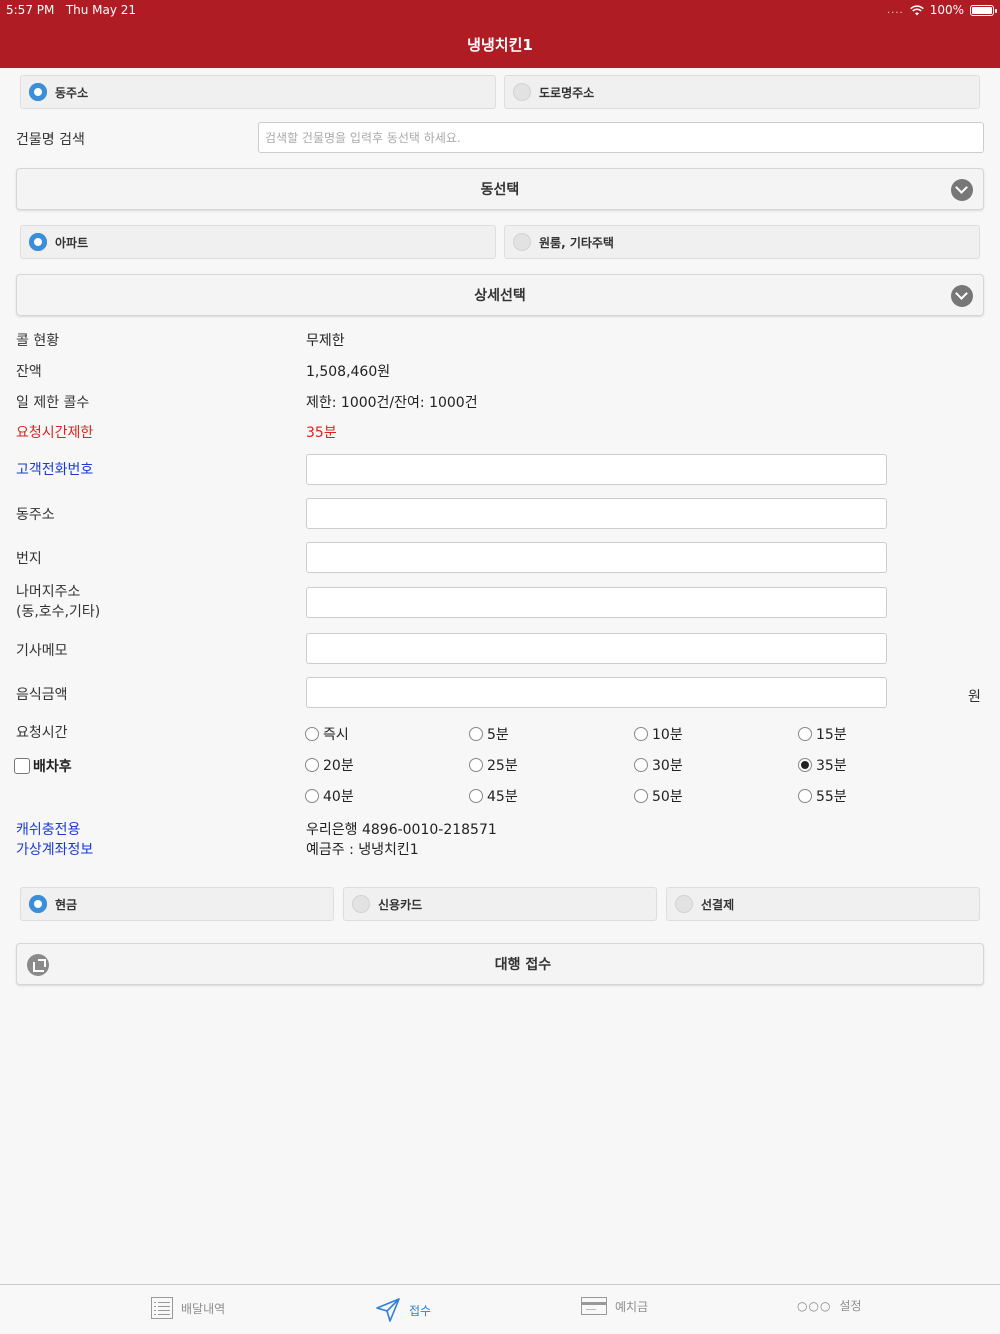 The height and width of the screenshot is (1334, 1000). Describe the element at coordinates (500, 904) in the screenshot. I see `payment-card: 신용카드` at that location.